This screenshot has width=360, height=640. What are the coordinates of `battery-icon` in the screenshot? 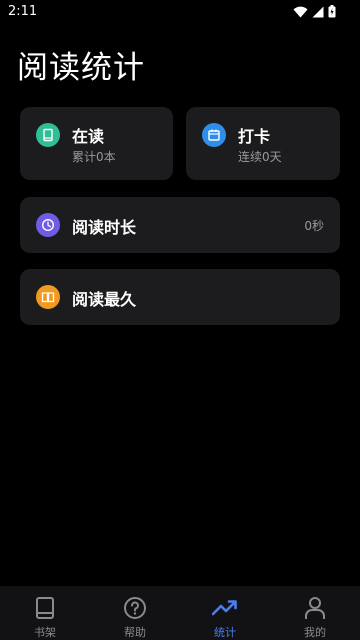 It's located at (332, 11).